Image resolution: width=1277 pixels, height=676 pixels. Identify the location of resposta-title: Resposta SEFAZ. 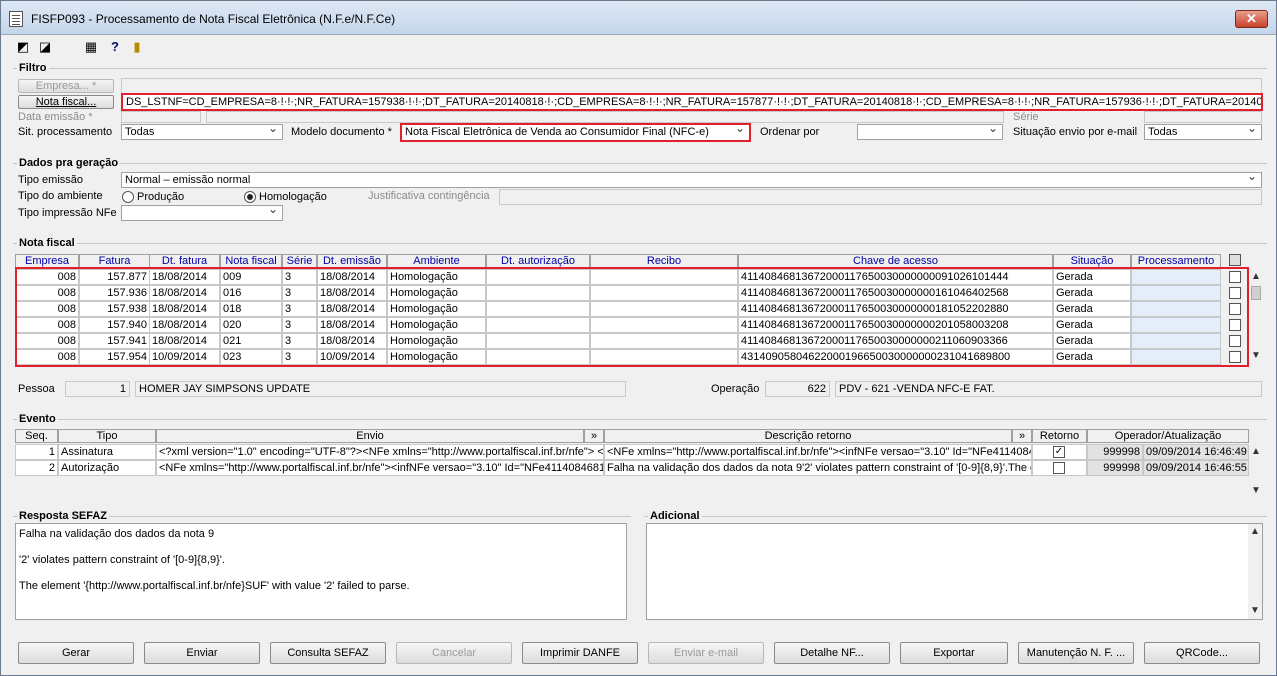
(63, 516).